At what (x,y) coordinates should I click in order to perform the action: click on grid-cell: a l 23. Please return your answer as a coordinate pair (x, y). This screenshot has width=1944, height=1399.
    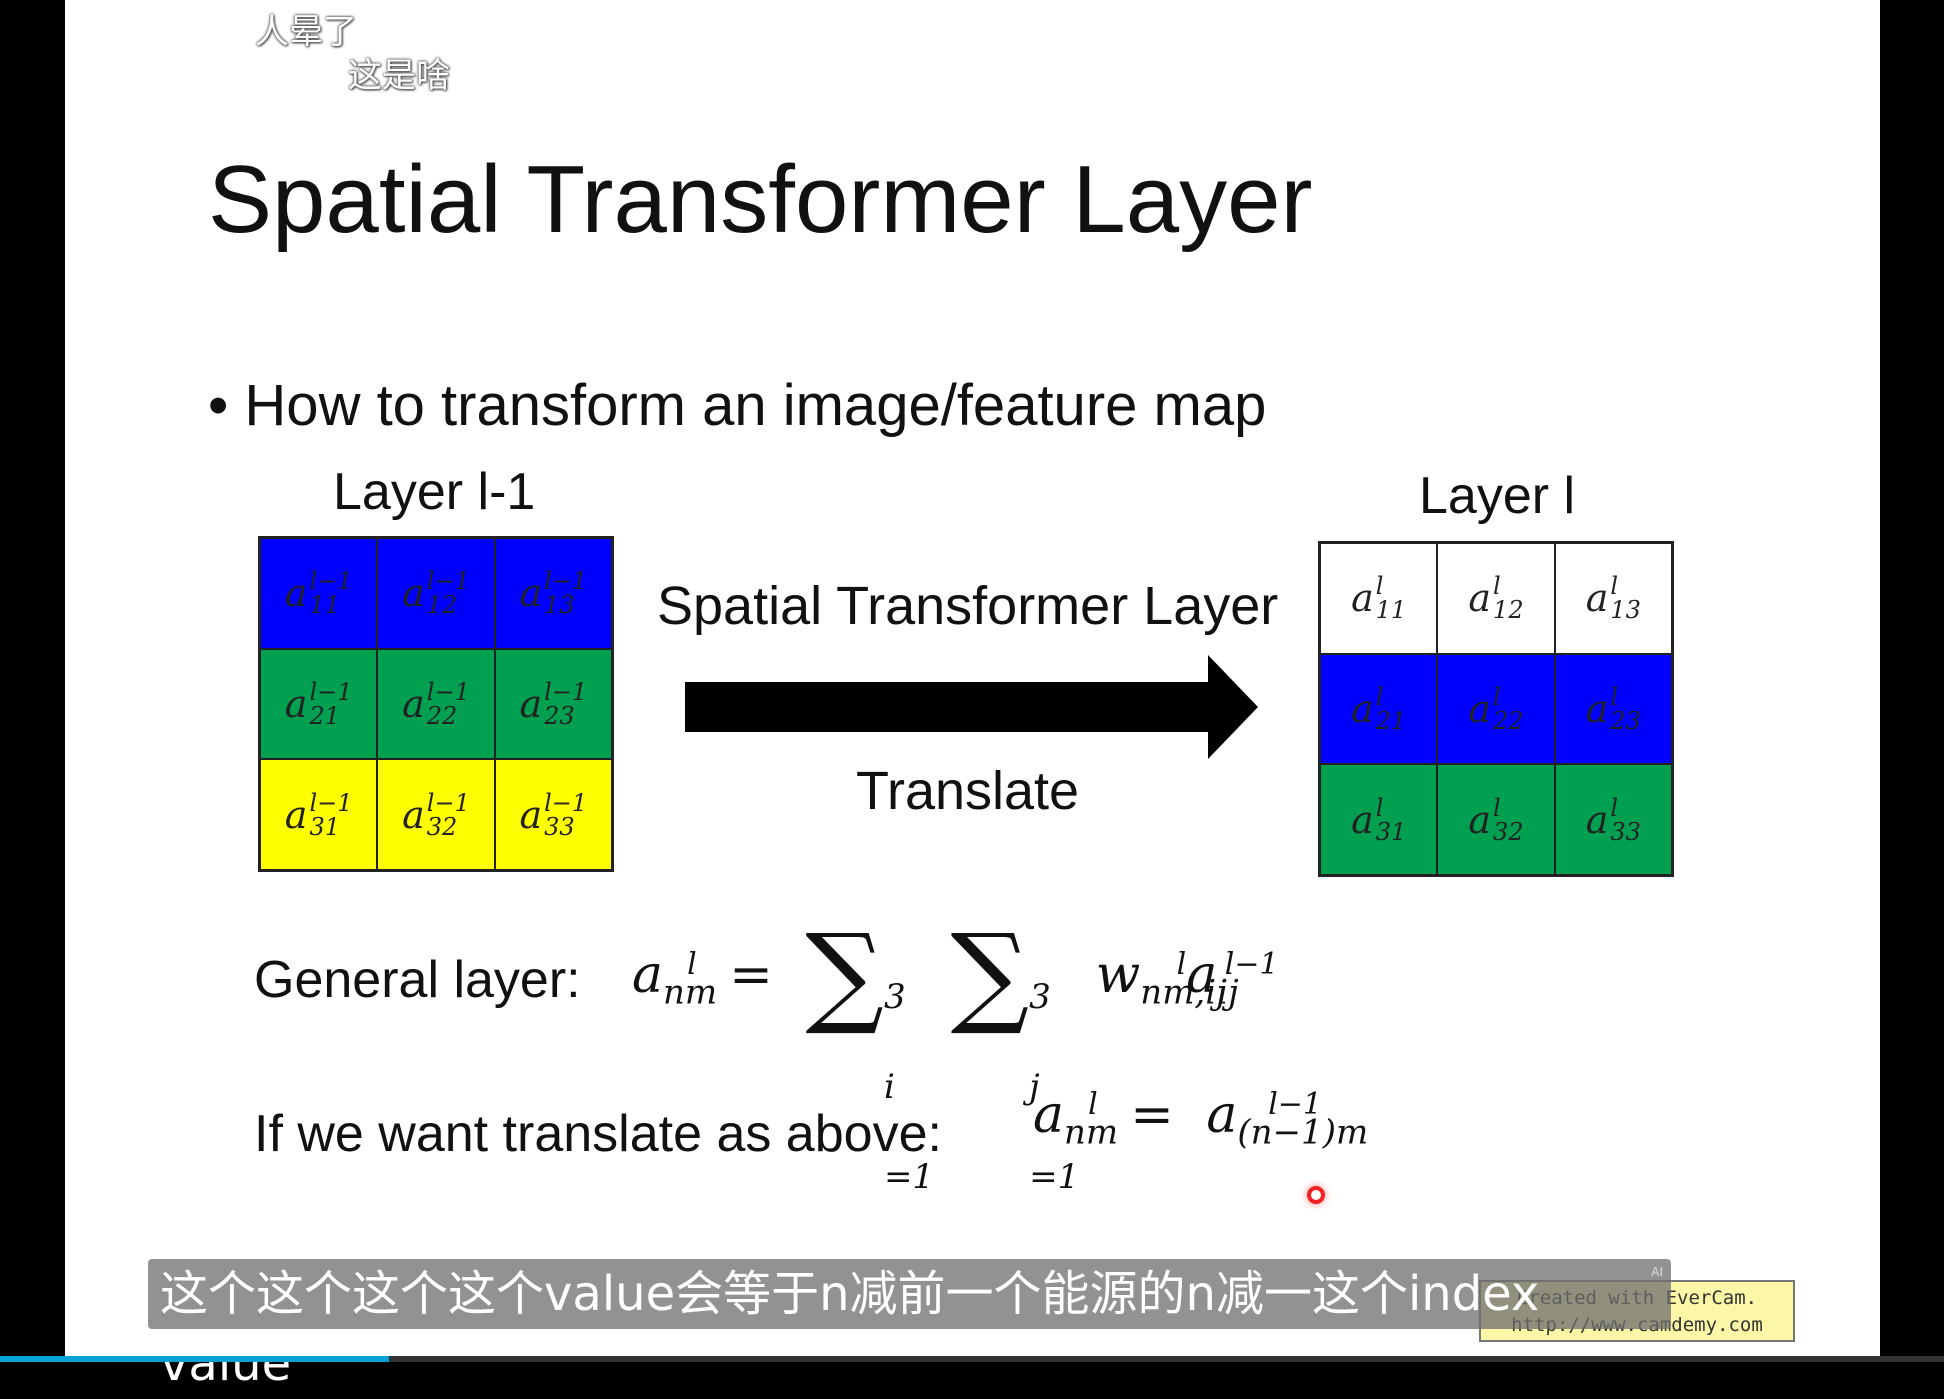
    Looking at the image, I should click on (1613, 709).